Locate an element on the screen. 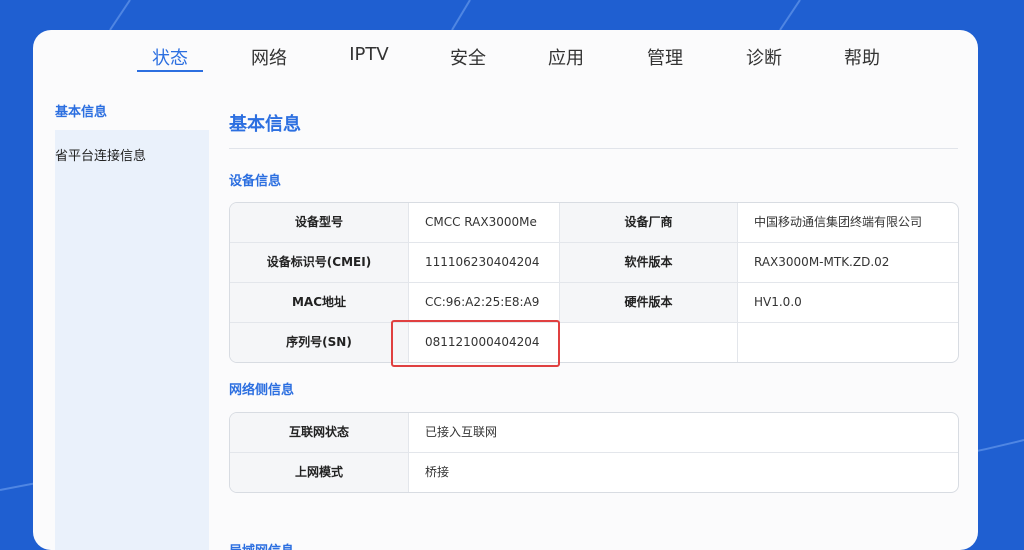  empty-label-cell is located at coordinates (648, 342).